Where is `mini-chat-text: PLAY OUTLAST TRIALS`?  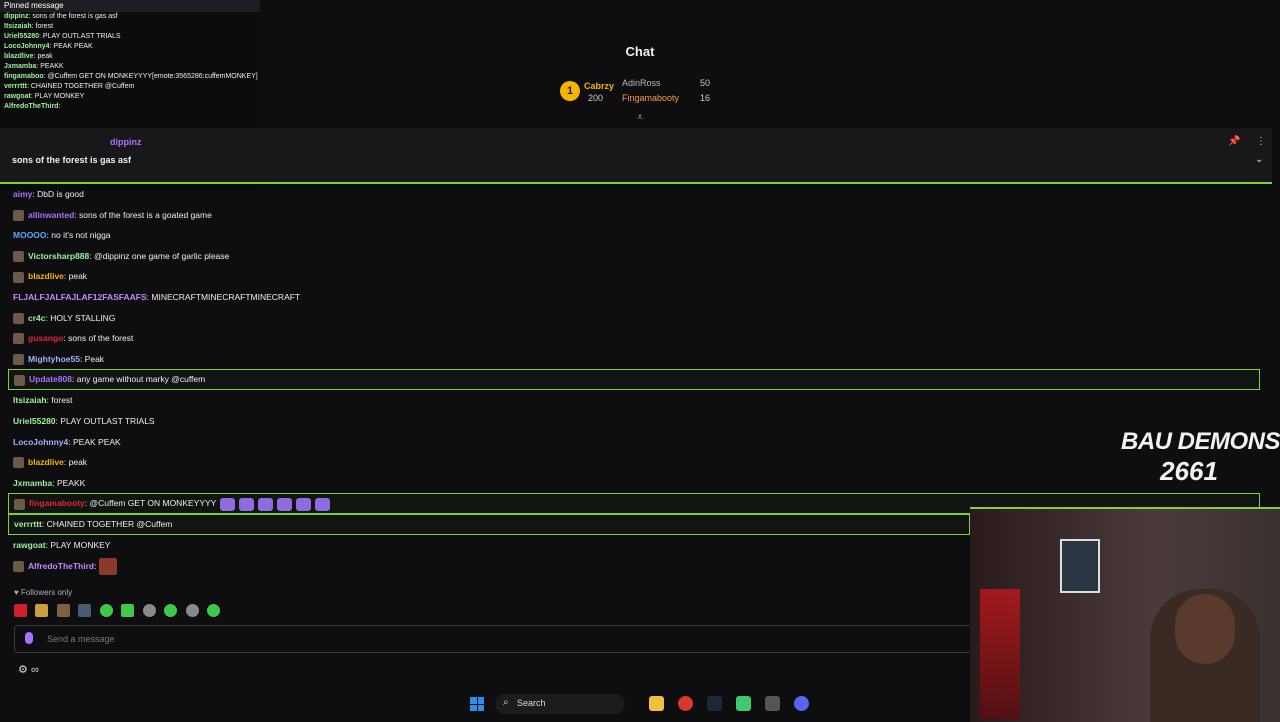
mini-chat-text: PLAY OUTLAST TRIALS is located at coordinates (81, 36).